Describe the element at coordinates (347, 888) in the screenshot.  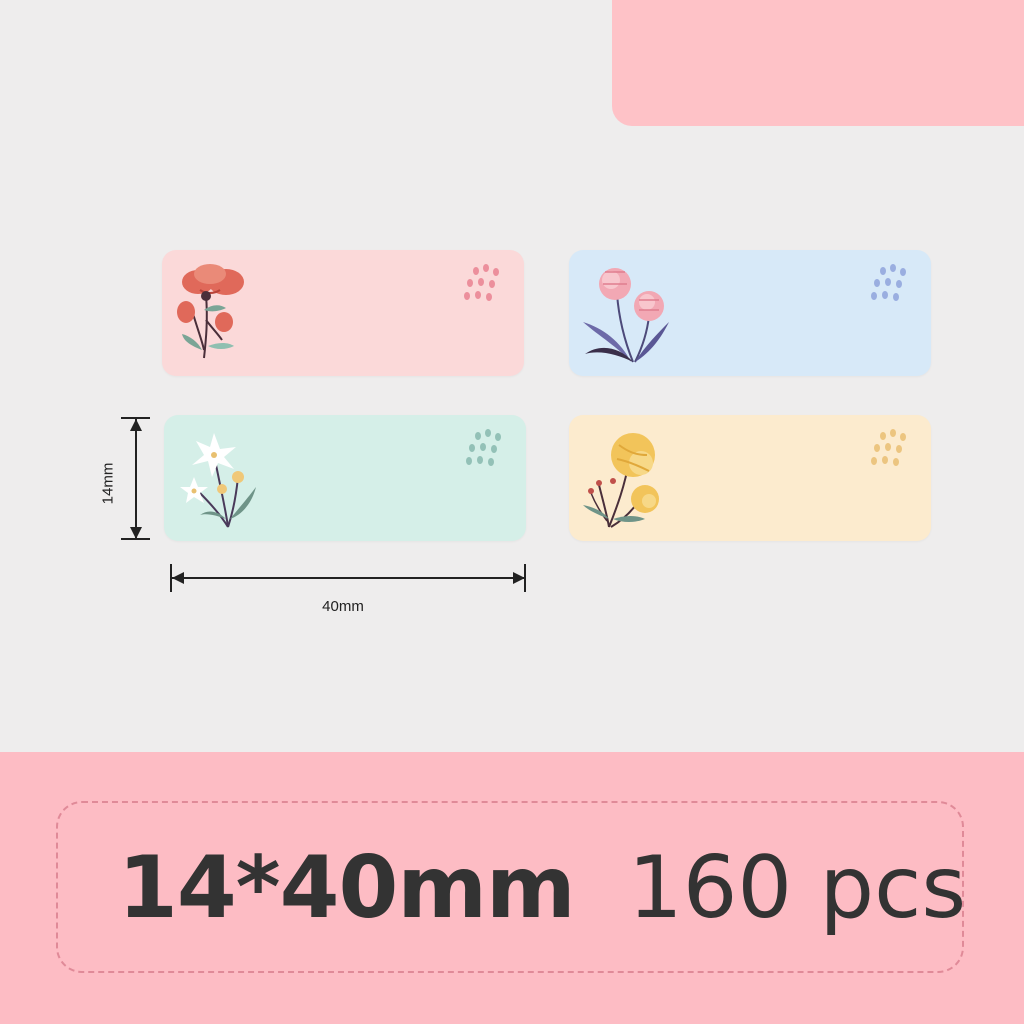
I see `spec-size-text: 14*40mm` at that location.